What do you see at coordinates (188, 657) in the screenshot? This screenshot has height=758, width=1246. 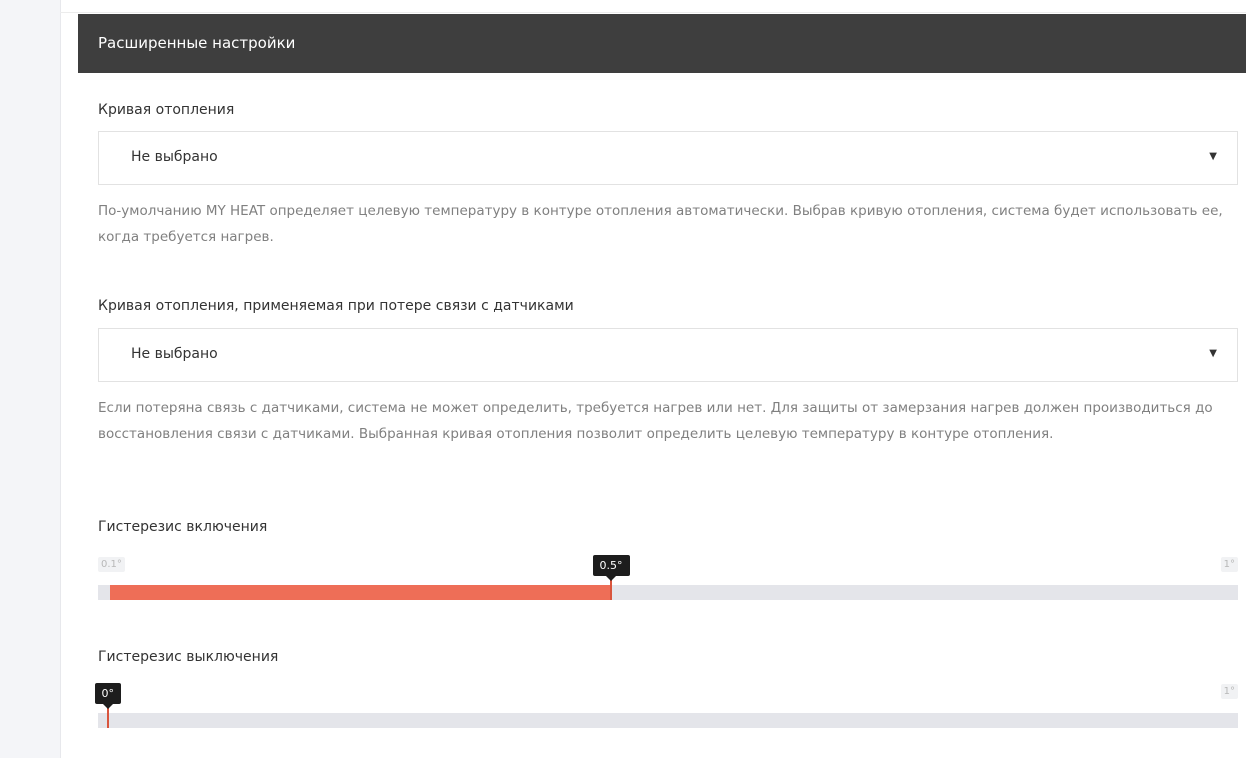 I see `hysteresis-off-label: Гистерезис выключения` at bounding box center [188, 657].